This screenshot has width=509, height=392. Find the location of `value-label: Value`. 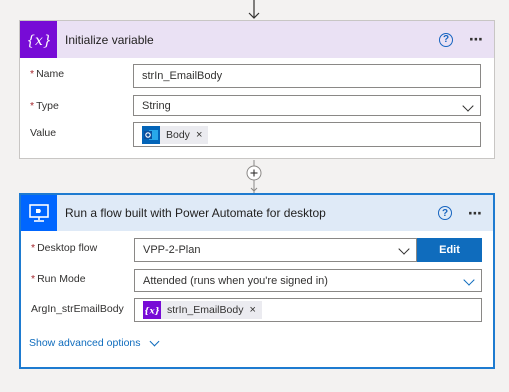

value-label: Value is located at coordinates (43, 133).